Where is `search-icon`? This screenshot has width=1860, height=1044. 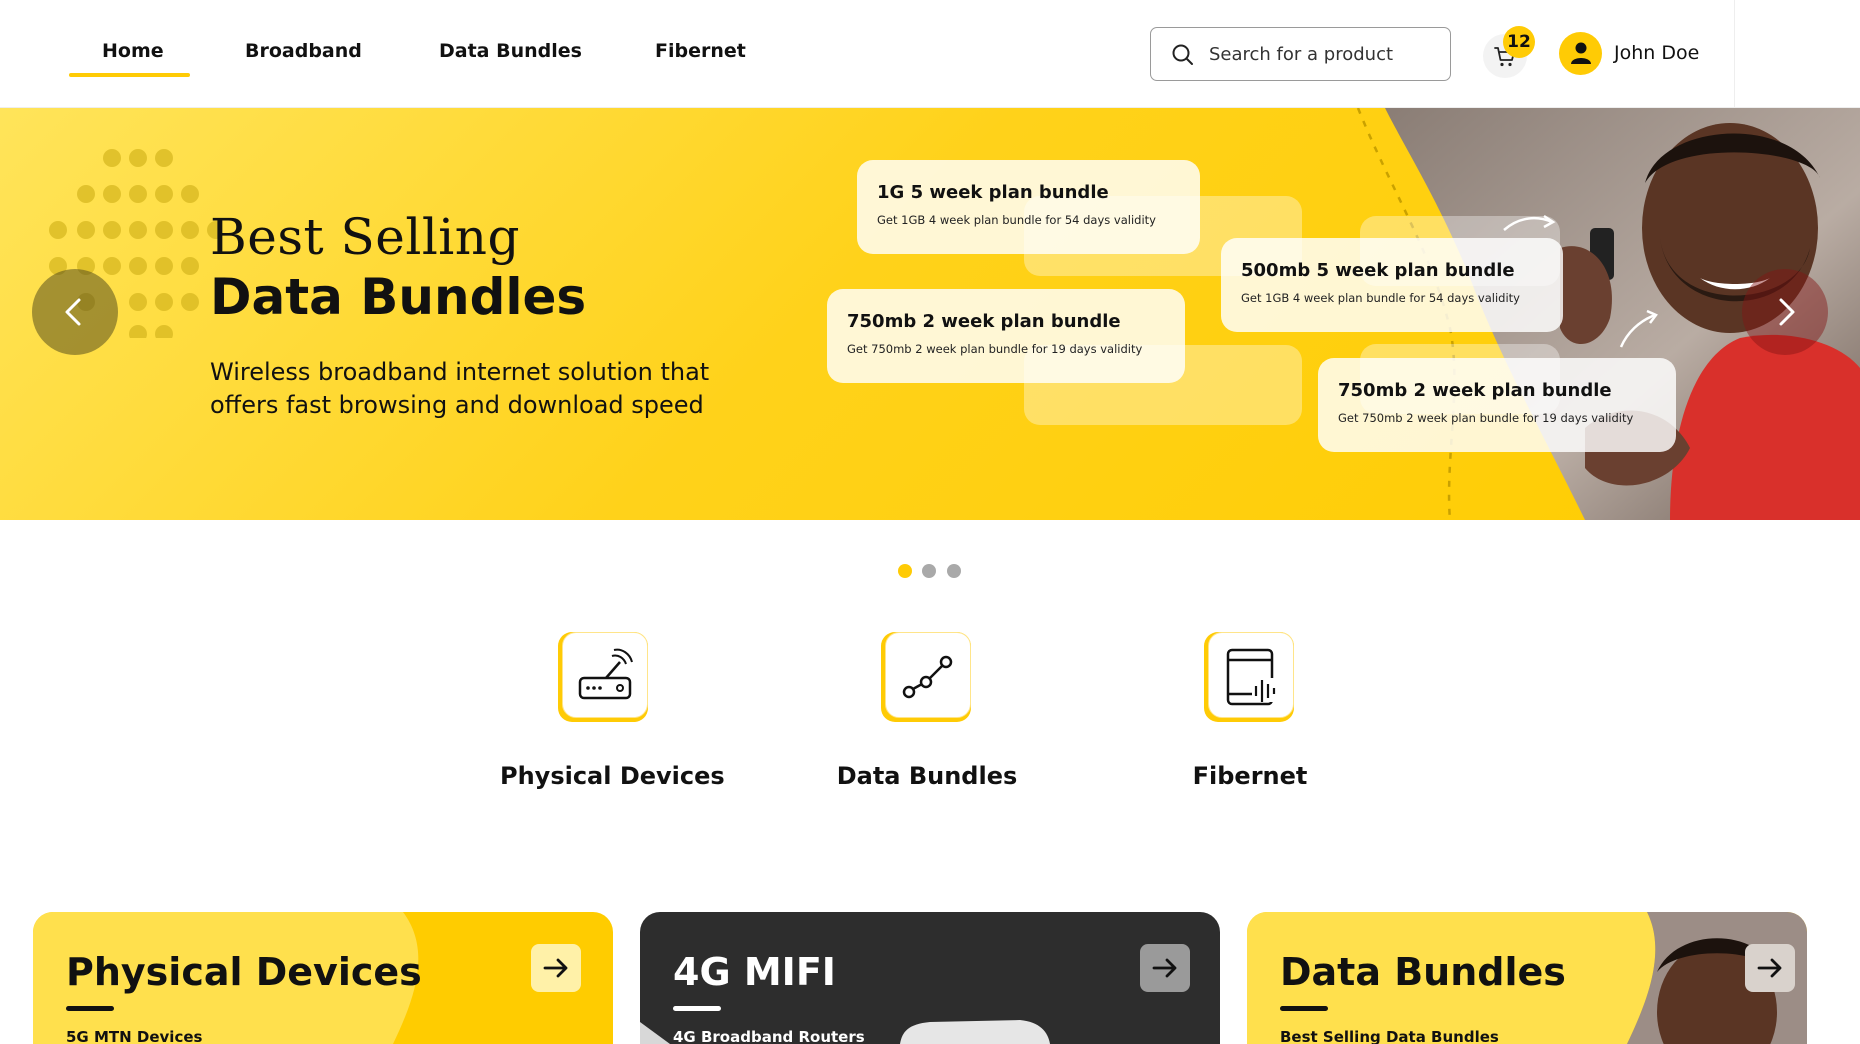
search-icon is located at coordinates (1182, 54).